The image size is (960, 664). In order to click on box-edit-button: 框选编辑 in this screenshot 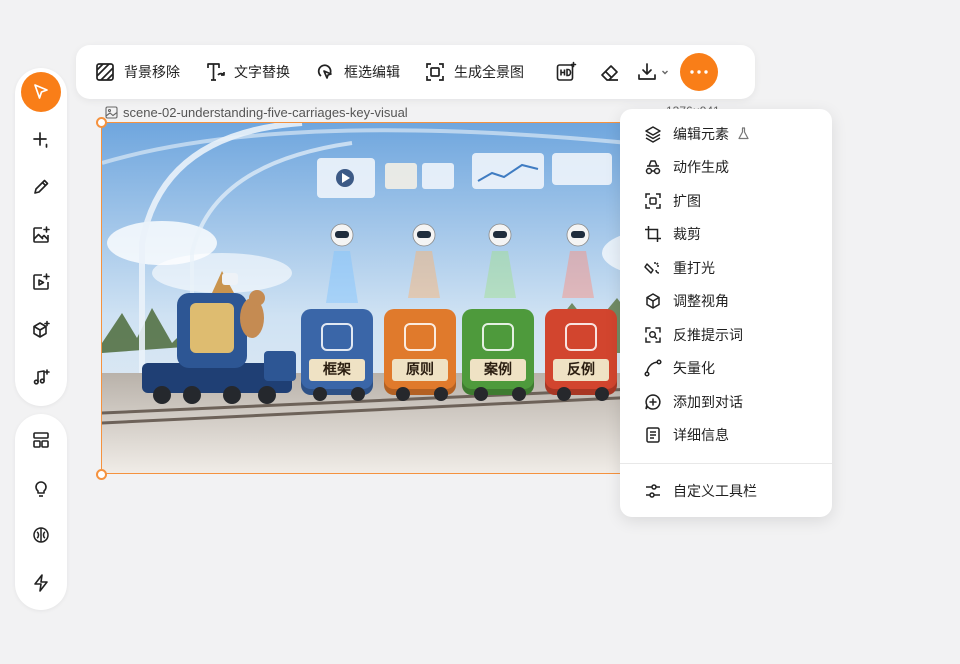, I will do `click(357, 72)`.